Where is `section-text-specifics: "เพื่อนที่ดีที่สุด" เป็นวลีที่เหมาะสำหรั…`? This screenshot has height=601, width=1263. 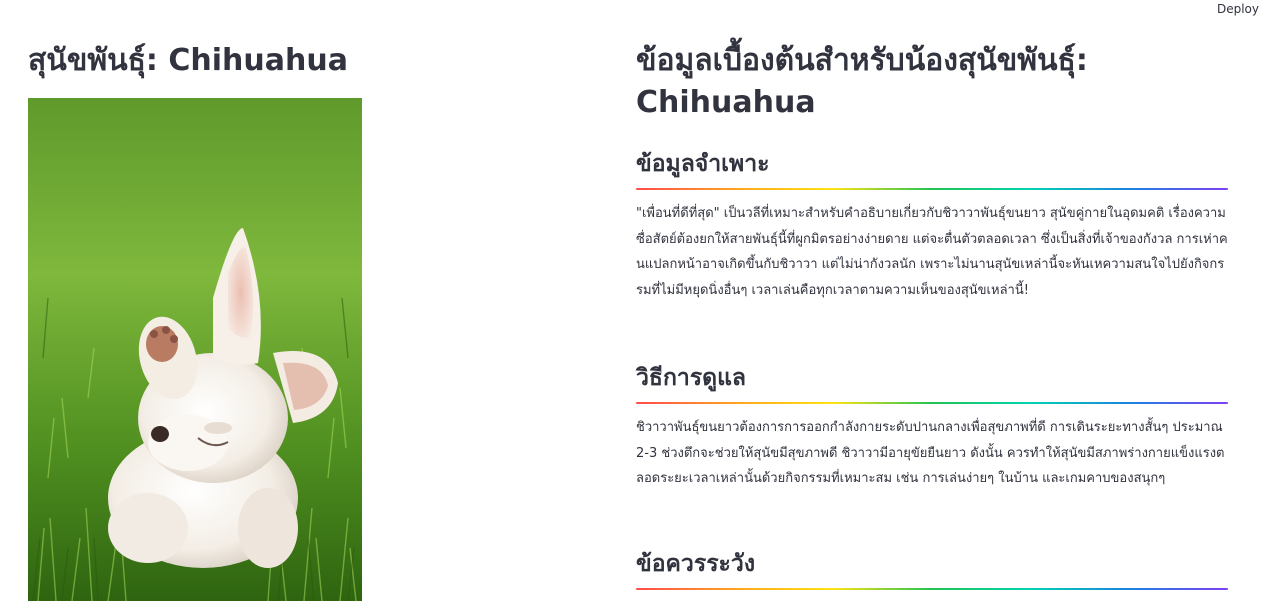
section-text-specifics: "เพื่อนที่ดีที่สุด" เป็นวลีที่เหมาะสำหรั… is located at coordinates (932, 252).